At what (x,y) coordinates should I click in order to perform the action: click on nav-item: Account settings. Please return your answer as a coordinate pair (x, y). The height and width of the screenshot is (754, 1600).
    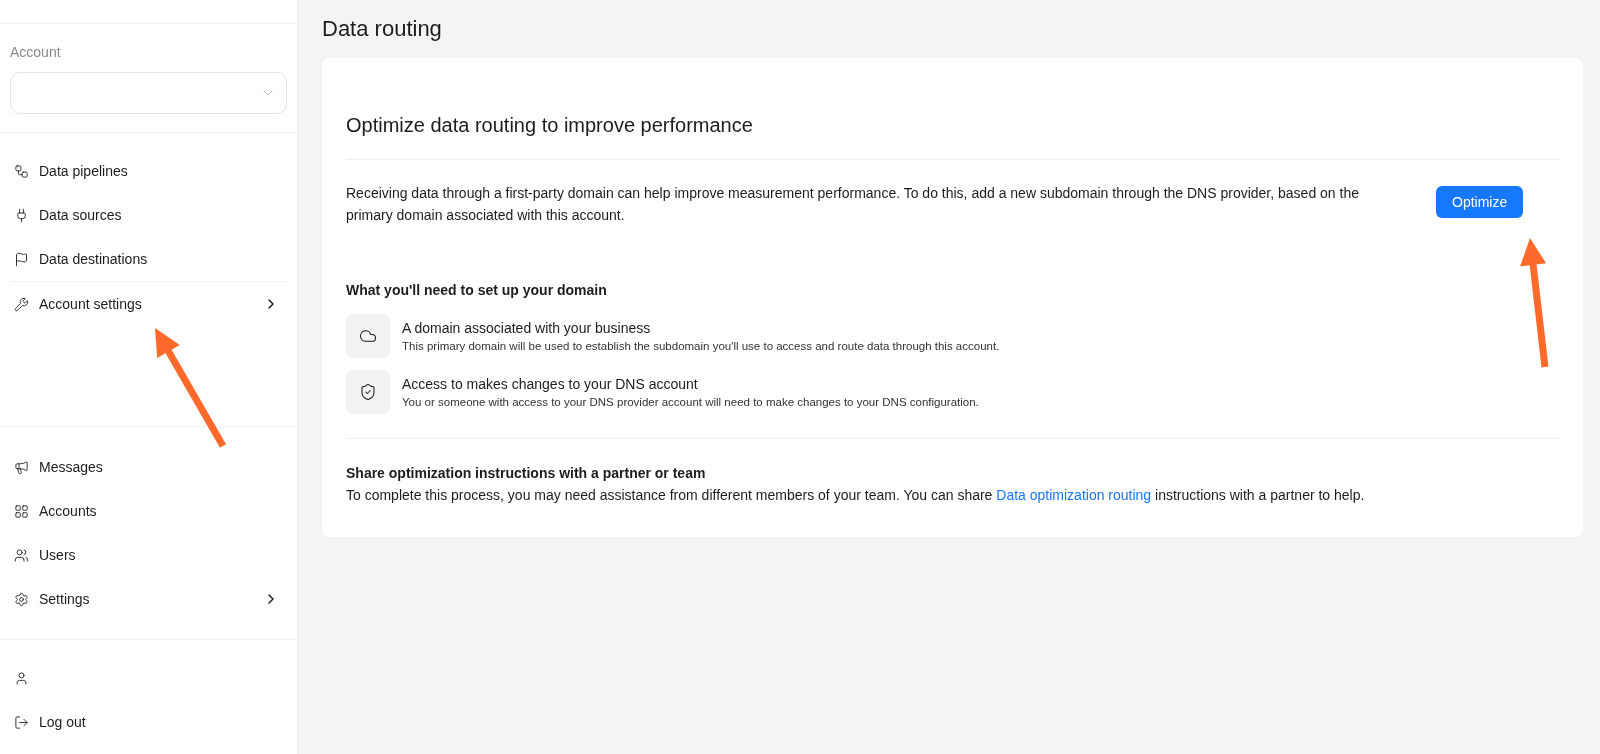
    Looking at the image, I should click on (148, 304).